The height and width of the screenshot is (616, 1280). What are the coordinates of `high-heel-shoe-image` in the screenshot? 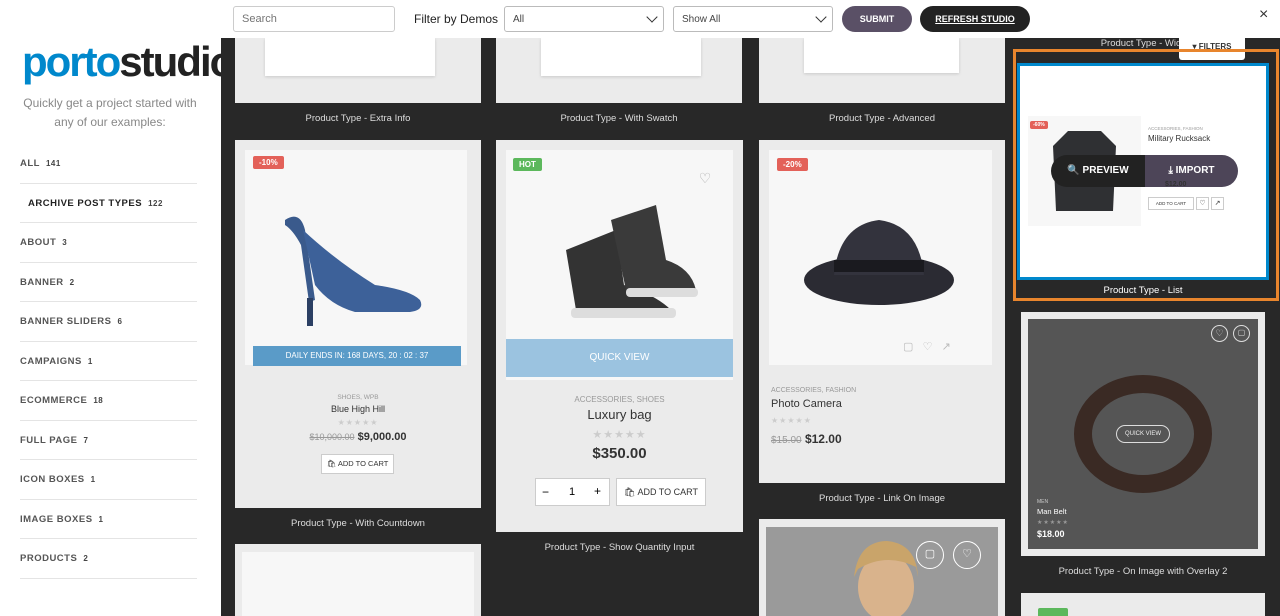 It's located at (353, 271).